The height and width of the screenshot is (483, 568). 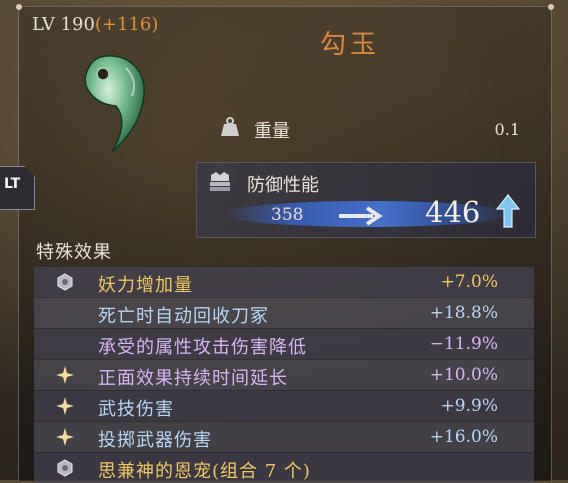 What do you see at coordinates (463, 313) in the screenshot?
I see `effect-value: +18.8%` at bounding box center [463, 313].